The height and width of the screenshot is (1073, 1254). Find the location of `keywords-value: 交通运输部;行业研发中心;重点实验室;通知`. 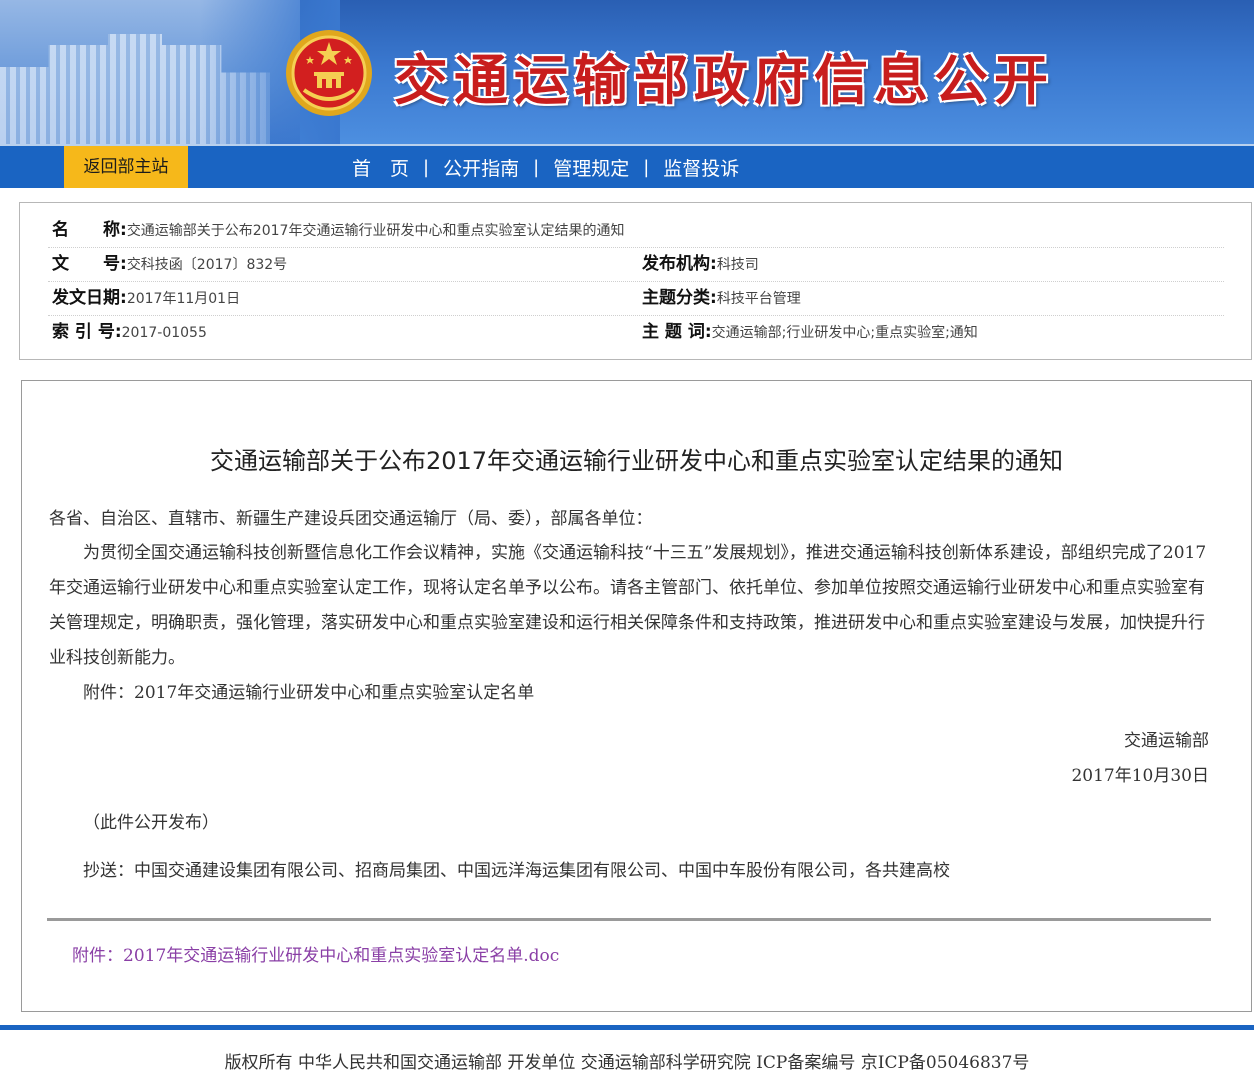

keywords-value: 交通运输部;行业研发中心;重点实验室;通知 is located at coordinates (844, 333).